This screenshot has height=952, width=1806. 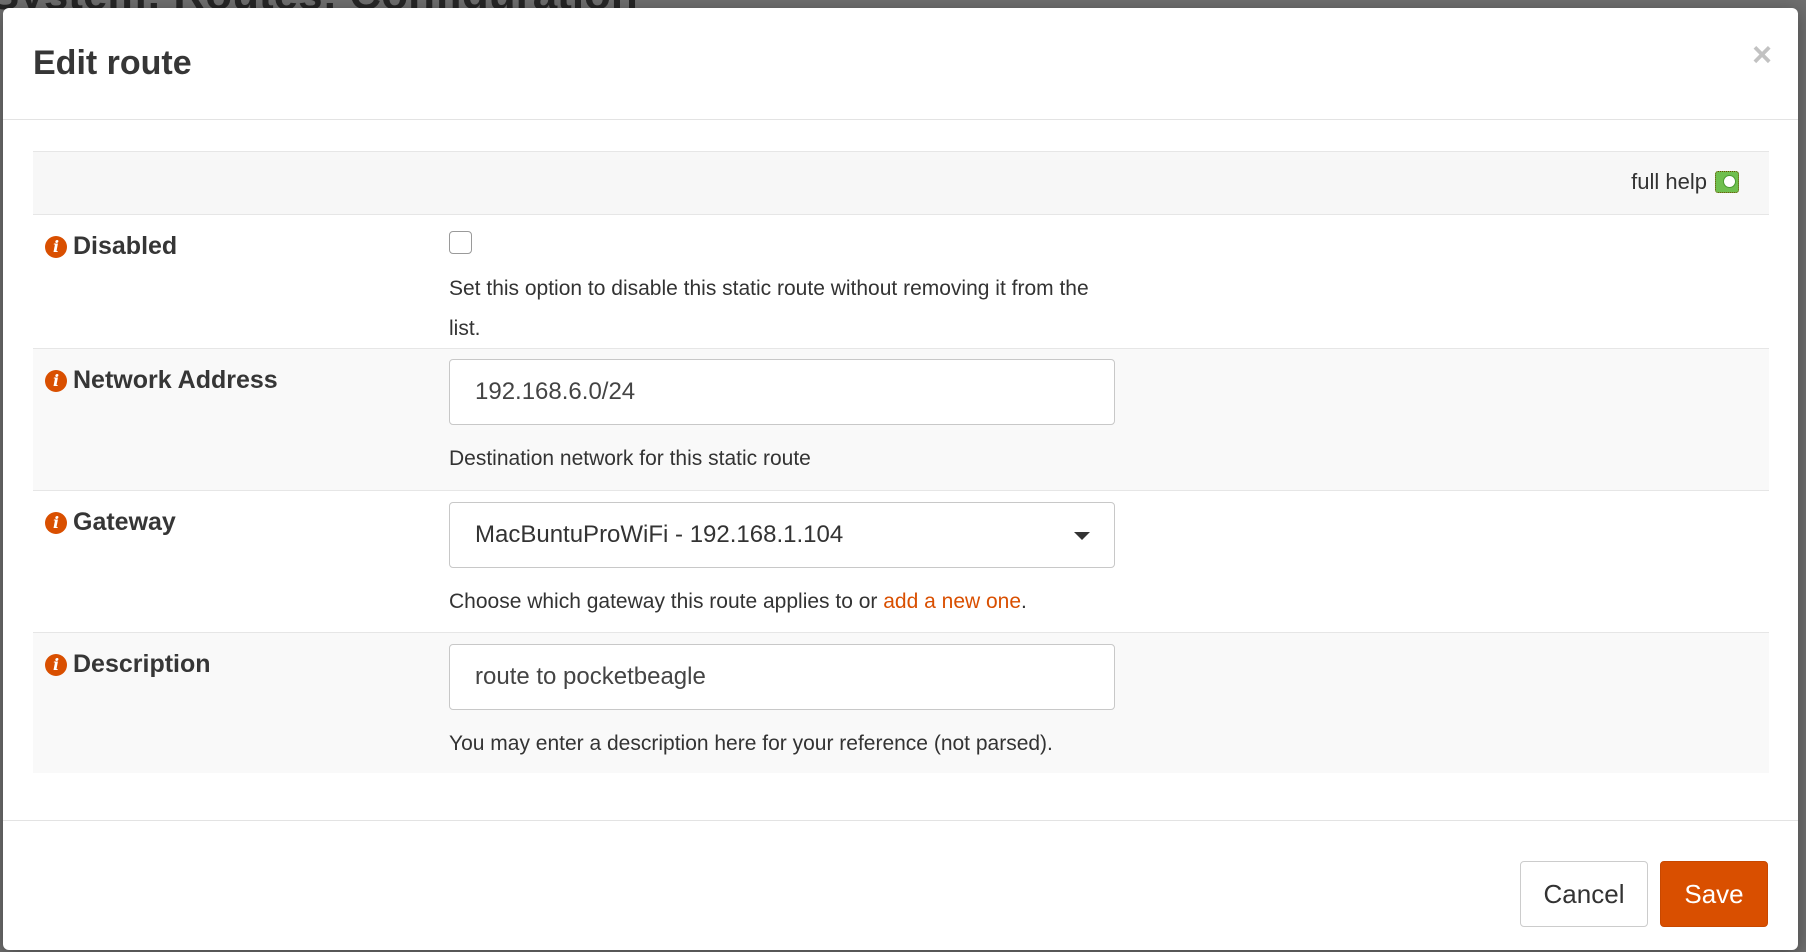 What do you see at coordinates (901, 183) in the screenshot?
I see `full-help-row: full help` at bounding box center [901, 183].